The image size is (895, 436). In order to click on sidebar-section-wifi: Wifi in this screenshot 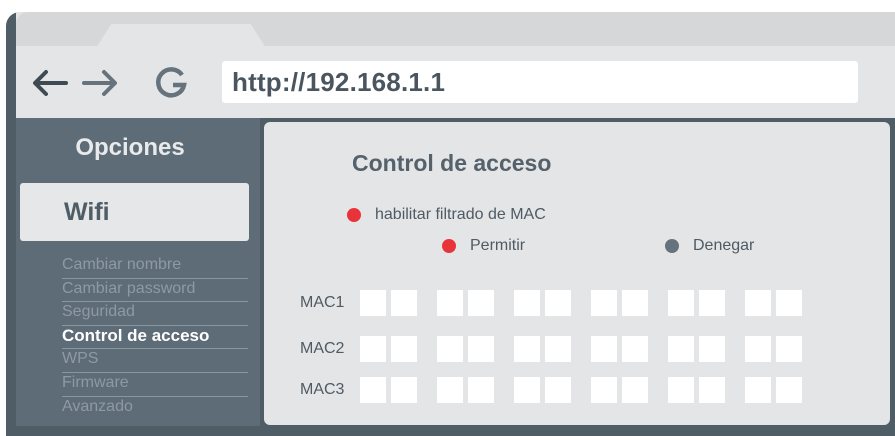, I will do `click(134, 212)`.